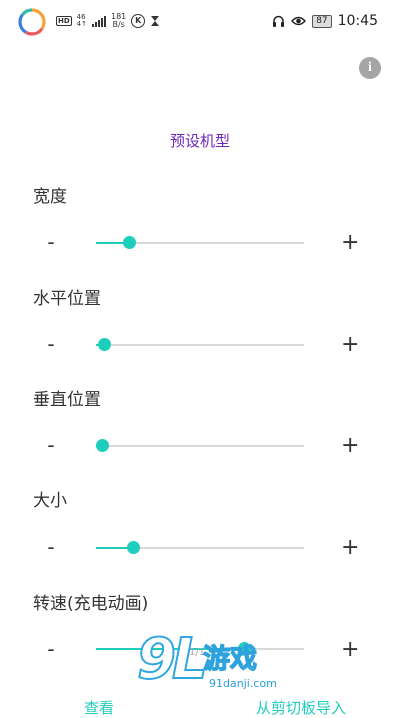 The height and width of the screenshot is (718, 400). Describe the element at coordinates (91, 604) in the screenshot. I see `setting-label-rotation-speed: 转速(充电动画)` at that location.